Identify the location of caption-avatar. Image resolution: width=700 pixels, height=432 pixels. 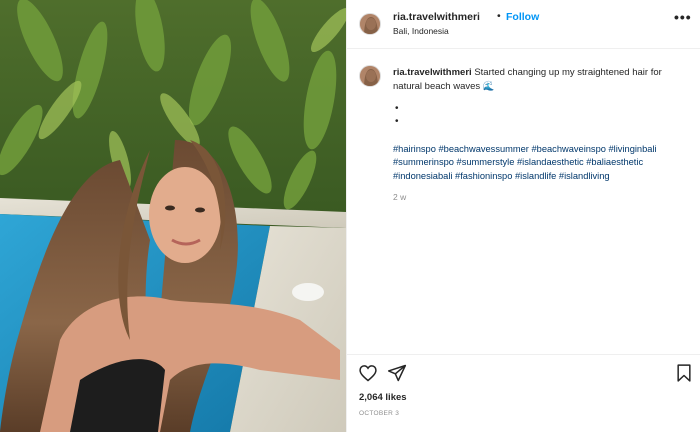
(370, 76).